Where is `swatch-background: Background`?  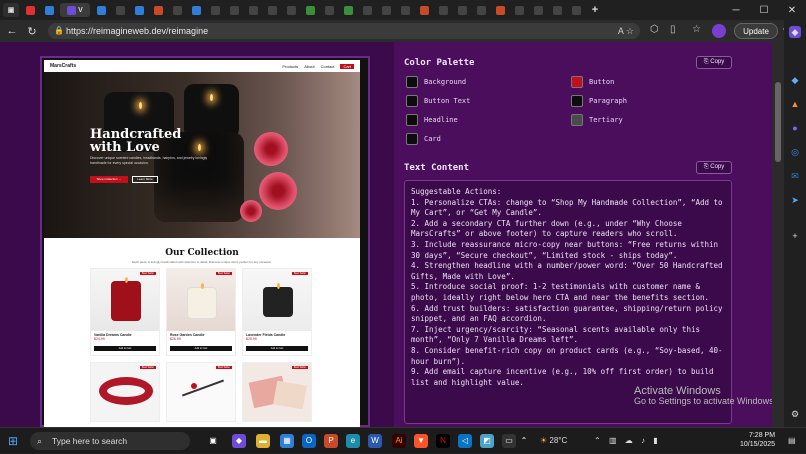 swatch-background: Background is located at coordinates (436, 82).